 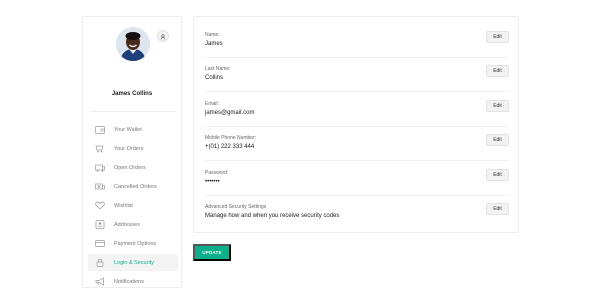 What do you see at coordinates (128, 129) in the screenshot?
I see `sidebar-item-label: Your Wallet` at bounding box center [128, 129].